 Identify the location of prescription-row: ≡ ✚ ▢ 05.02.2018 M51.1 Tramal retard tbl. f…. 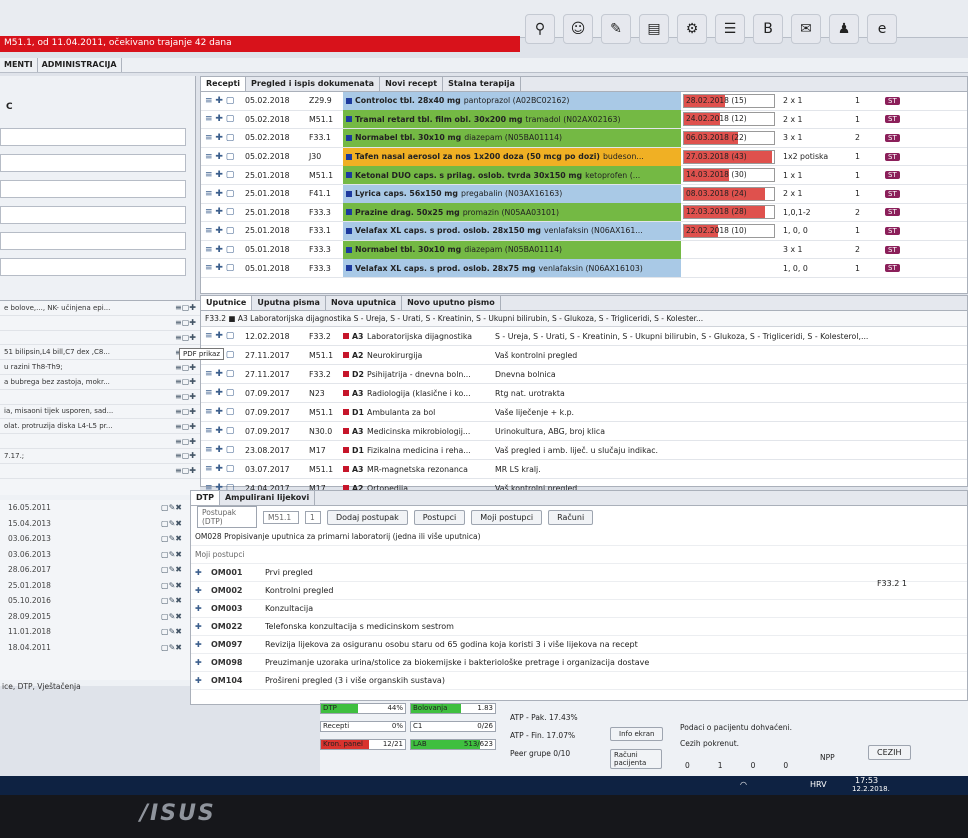
(584, 120).